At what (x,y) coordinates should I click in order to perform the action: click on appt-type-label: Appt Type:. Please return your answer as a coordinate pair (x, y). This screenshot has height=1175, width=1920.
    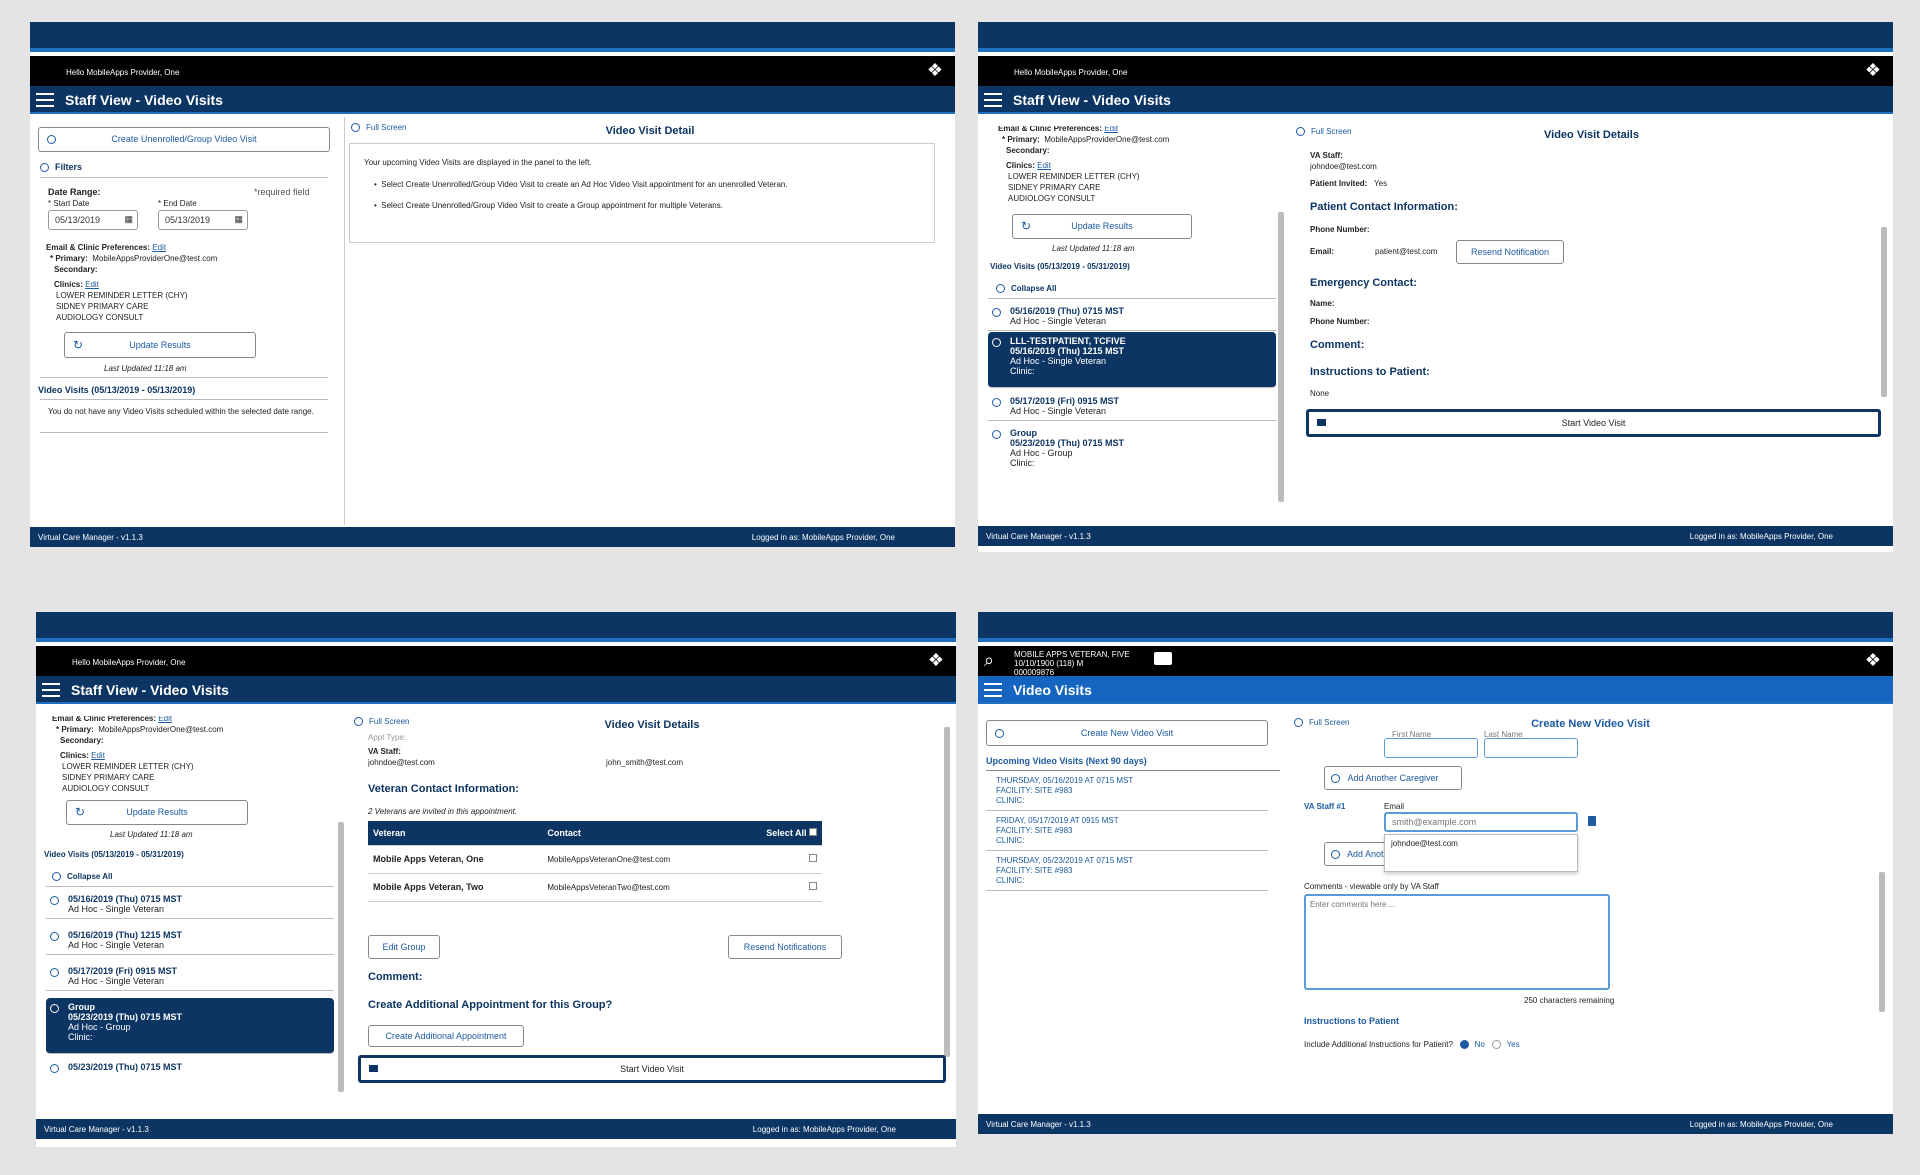
    Looking at the image, I should click on (387, 737).